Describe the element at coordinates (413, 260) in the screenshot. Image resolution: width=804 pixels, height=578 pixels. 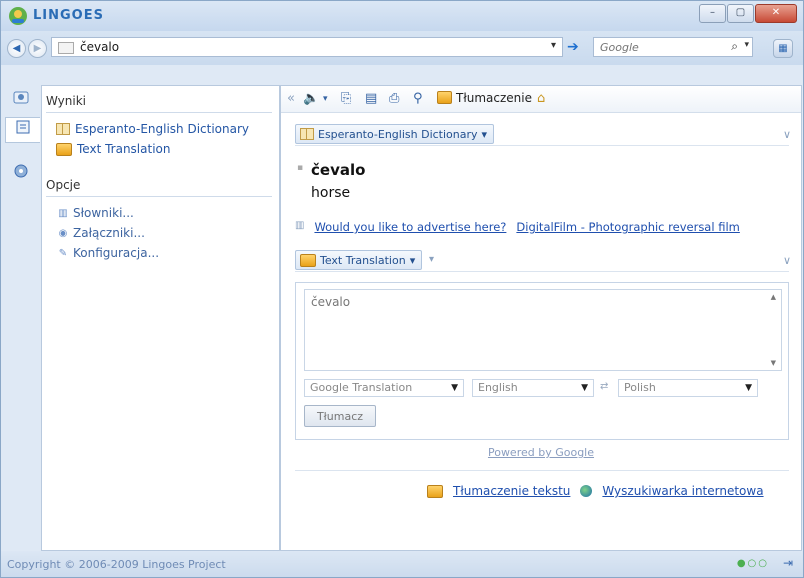
I see `translation-panel-dropdown-icon: ▾` at that location.